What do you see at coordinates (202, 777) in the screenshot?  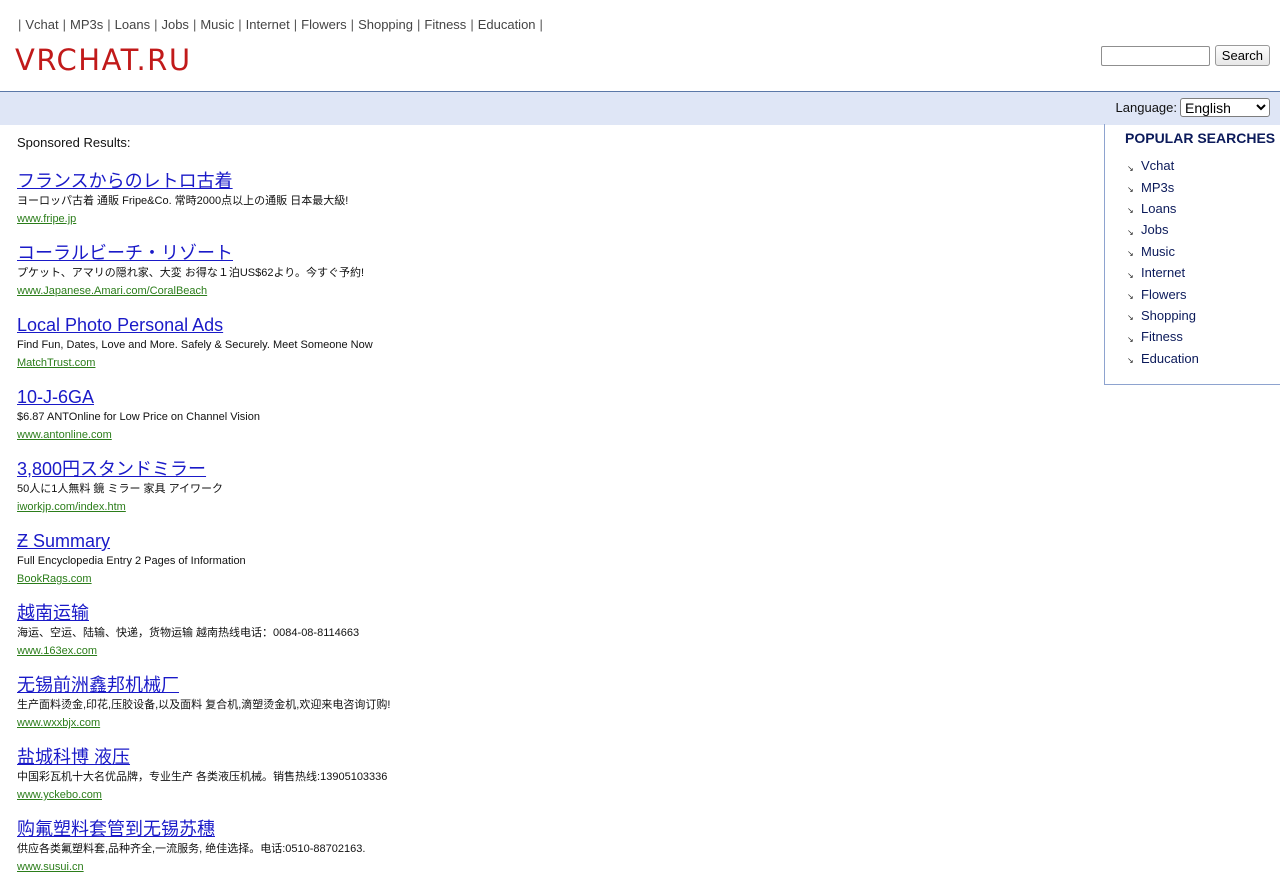 I see `result-description: 中国彩瓦机十大名优品牌，专业生产 各类液压机械。销售热线:13905103336` at bounding box center [202, 777].